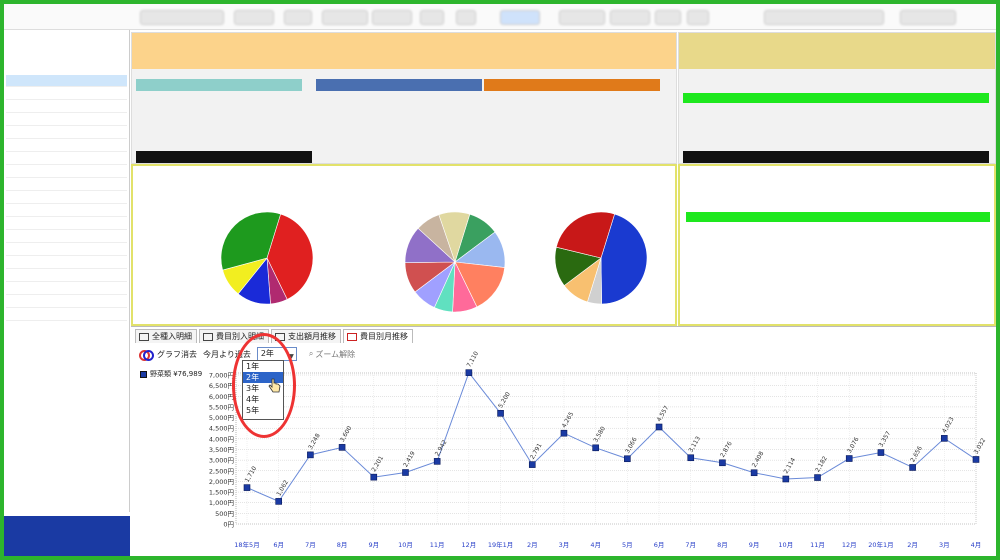  I want to click on y-tick-label: 500円, so click(224, 514).